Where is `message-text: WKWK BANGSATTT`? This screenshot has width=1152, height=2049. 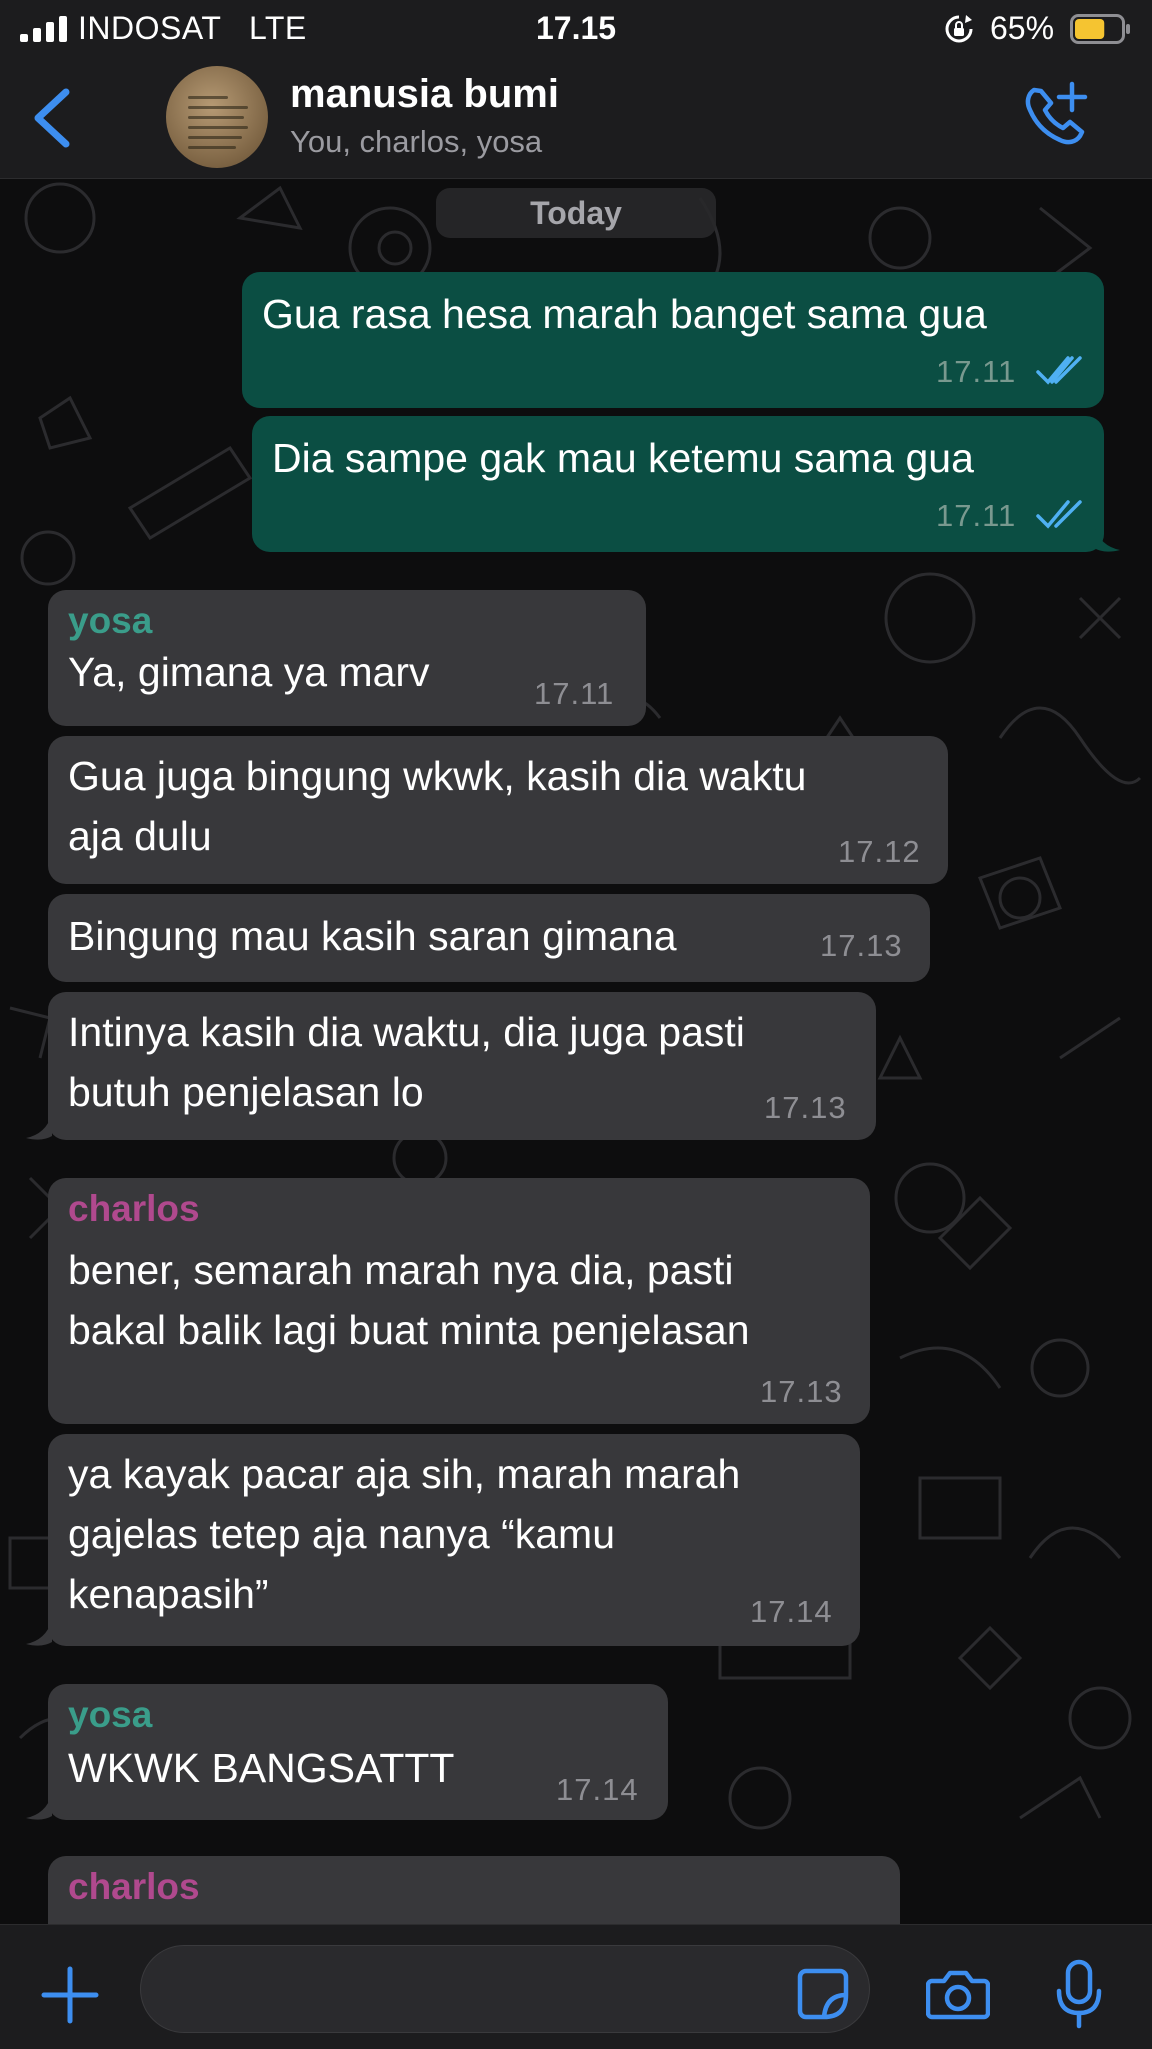
message-text: WKWK BANGSATTT is located at coordinates (261, 1768).